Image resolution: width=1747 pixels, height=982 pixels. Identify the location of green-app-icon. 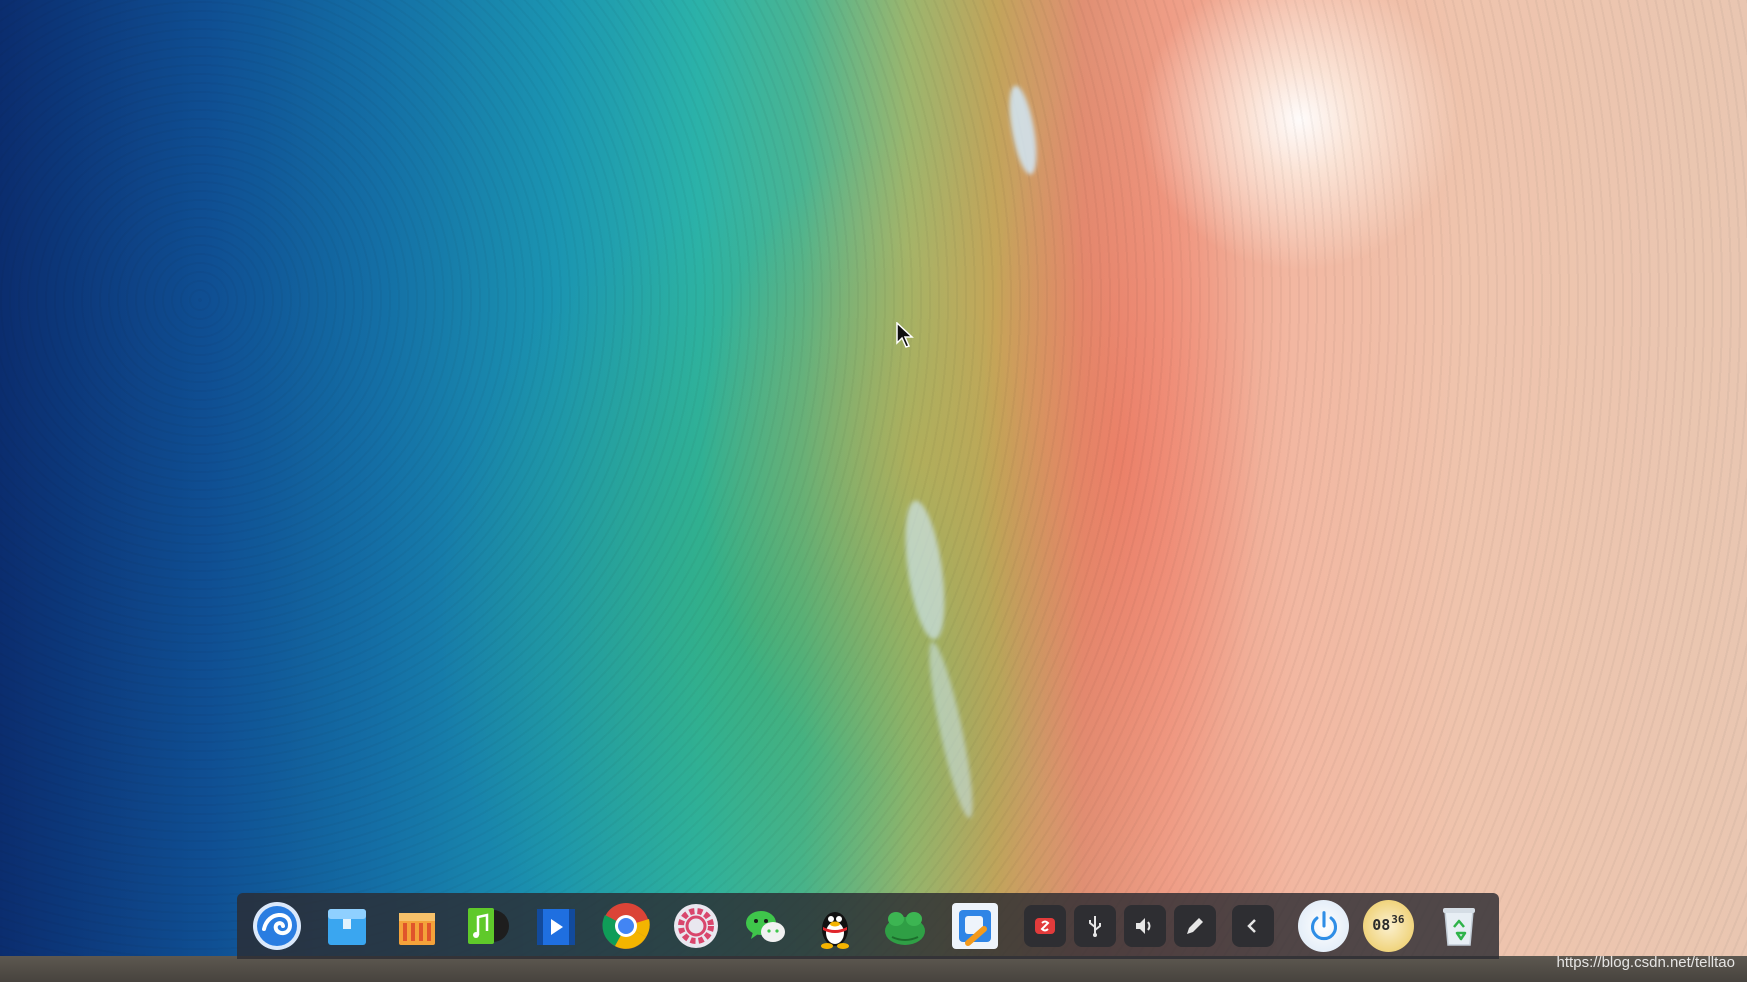
(905, 926).